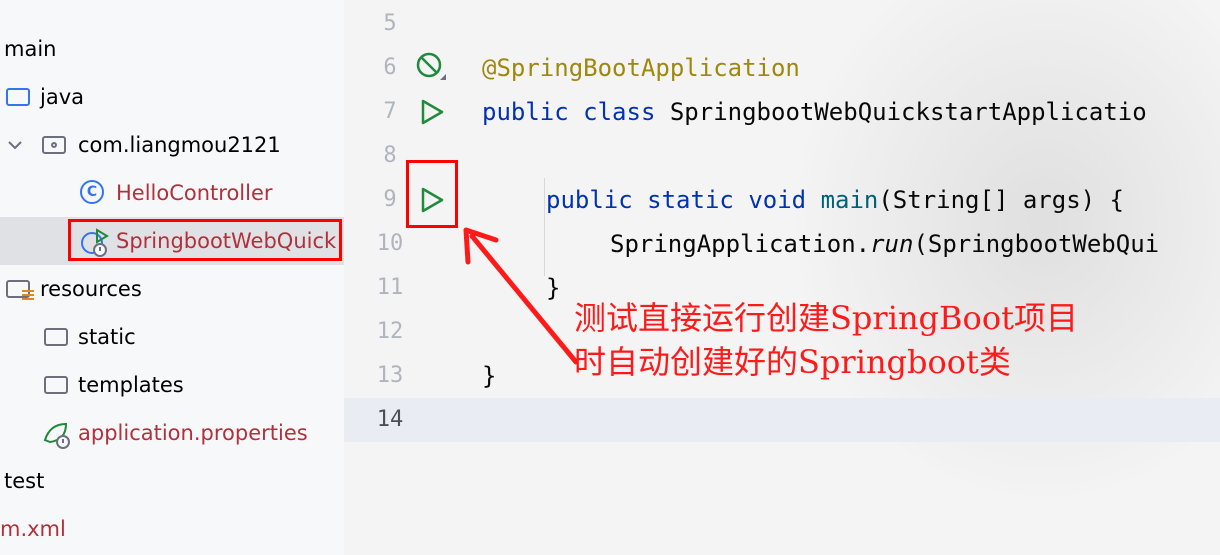 The width and height of the screenshot is (1220, 555). I want to click on annotation-arrow, so click(521, 296).